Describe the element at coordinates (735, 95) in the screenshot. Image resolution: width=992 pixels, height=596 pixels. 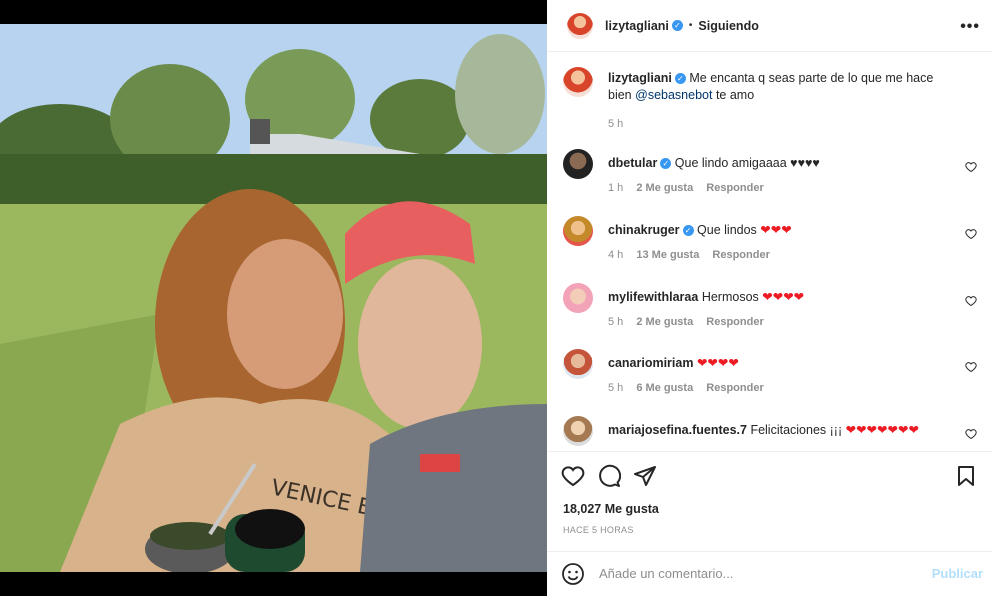
I see `caption-tail: te amo` at that location.